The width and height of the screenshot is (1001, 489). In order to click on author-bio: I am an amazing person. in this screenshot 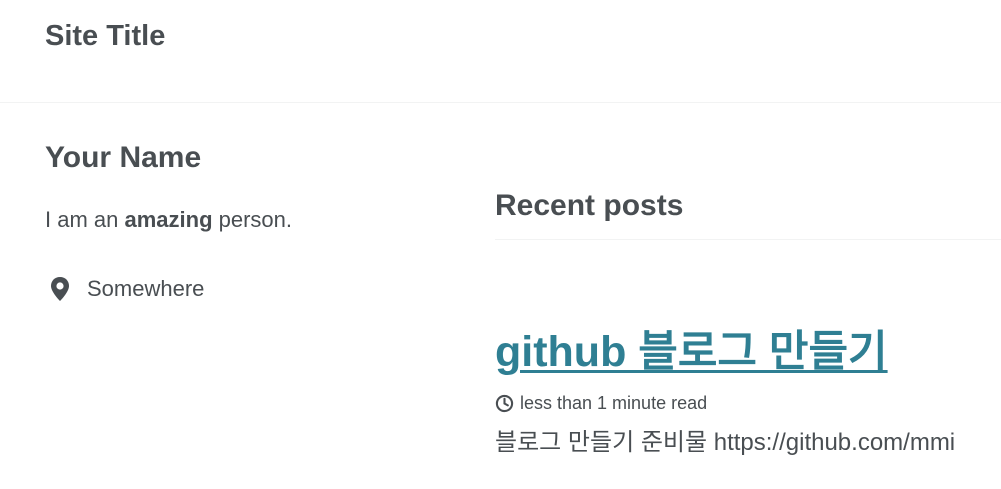, I will do `click(245, 220)`.